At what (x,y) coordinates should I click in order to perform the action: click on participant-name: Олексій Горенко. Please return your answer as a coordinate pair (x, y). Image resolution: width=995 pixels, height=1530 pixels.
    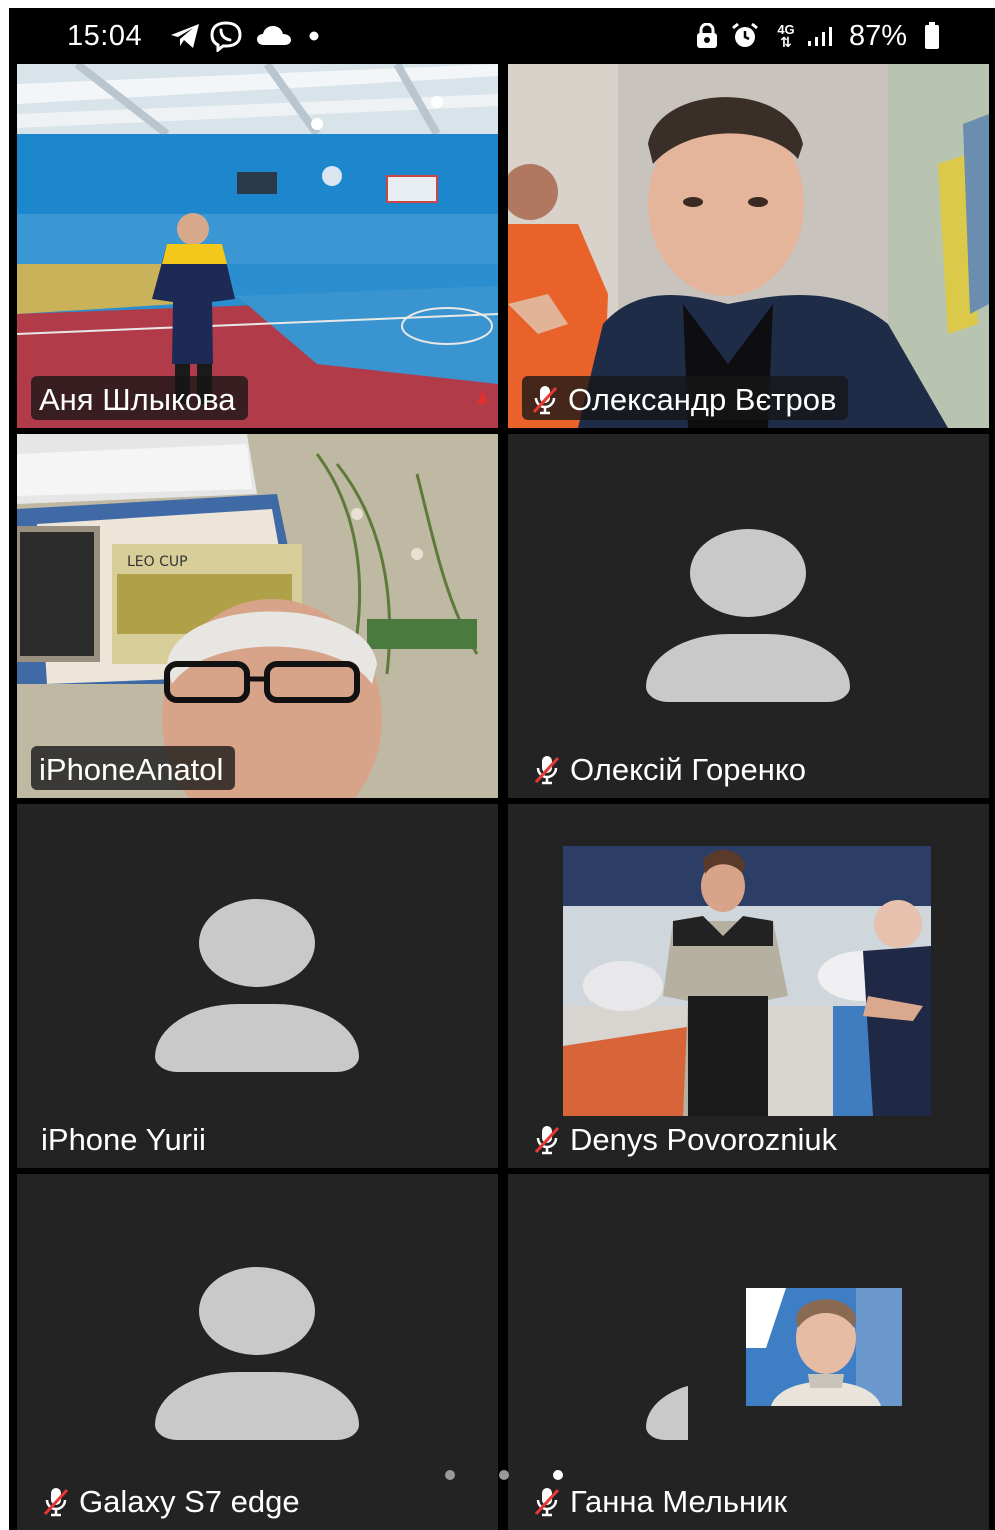
    Looking at the image, I should click on (688, 769).